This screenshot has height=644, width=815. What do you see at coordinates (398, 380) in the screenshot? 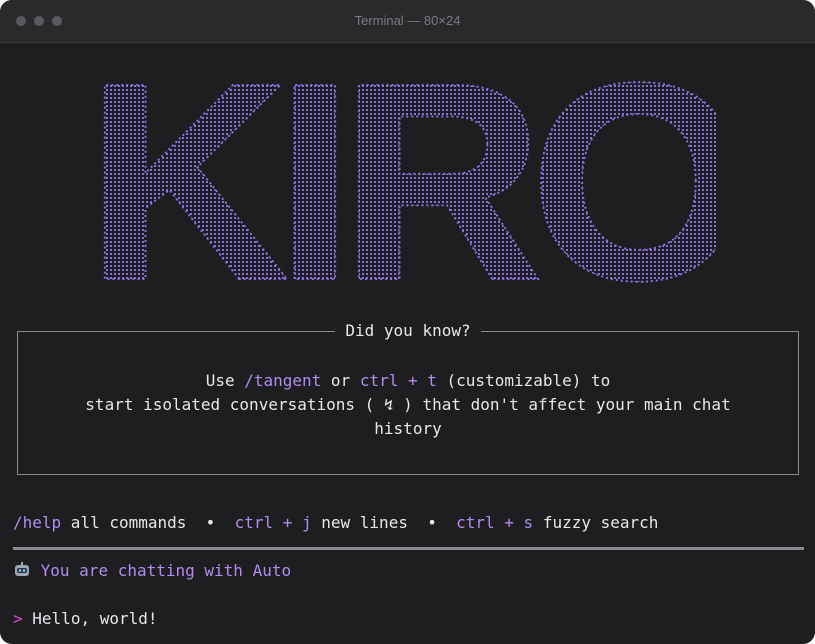
I see `tangent-shortcut: ctrl + t` at bounding box center [398, 380].